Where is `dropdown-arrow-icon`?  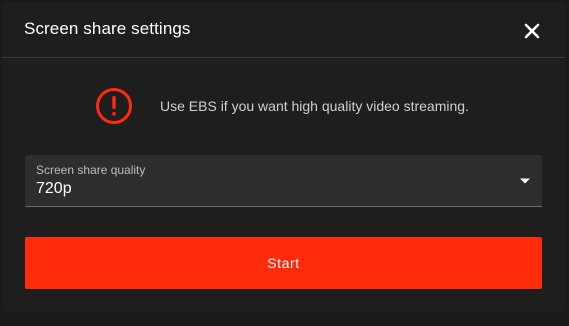
dropdown-arrow-icon is located at coordinates (525, 181).